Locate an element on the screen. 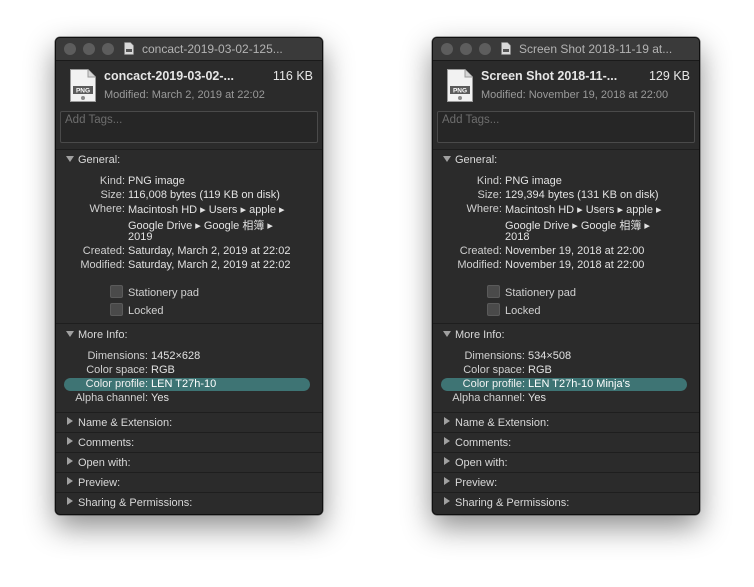 The width and height of the screenshot is (754, 587). file-size: 116 KB is located at coordinates (292, 76).